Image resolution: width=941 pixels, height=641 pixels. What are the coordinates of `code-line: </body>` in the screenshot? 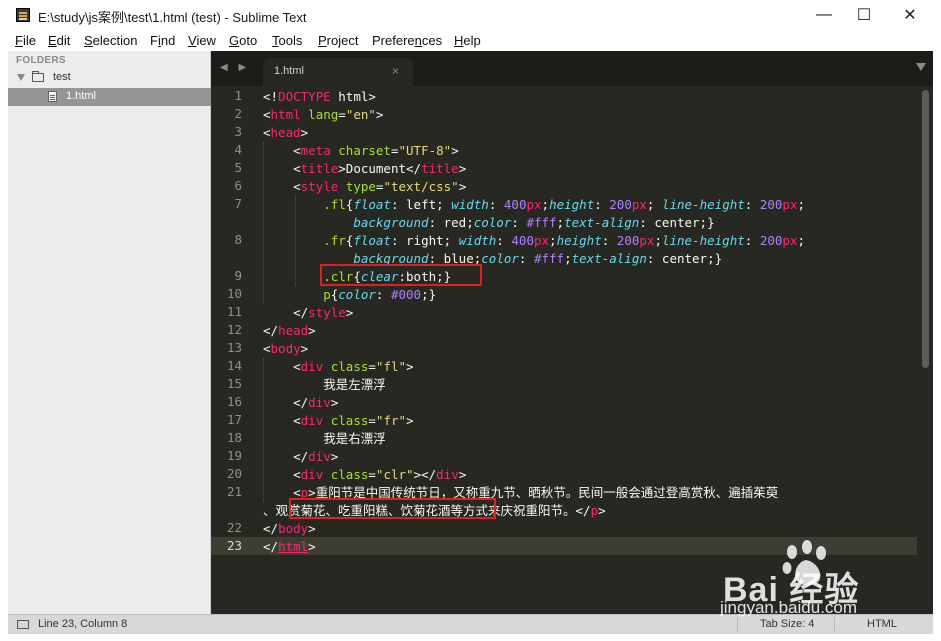 It's located at (289, 529).